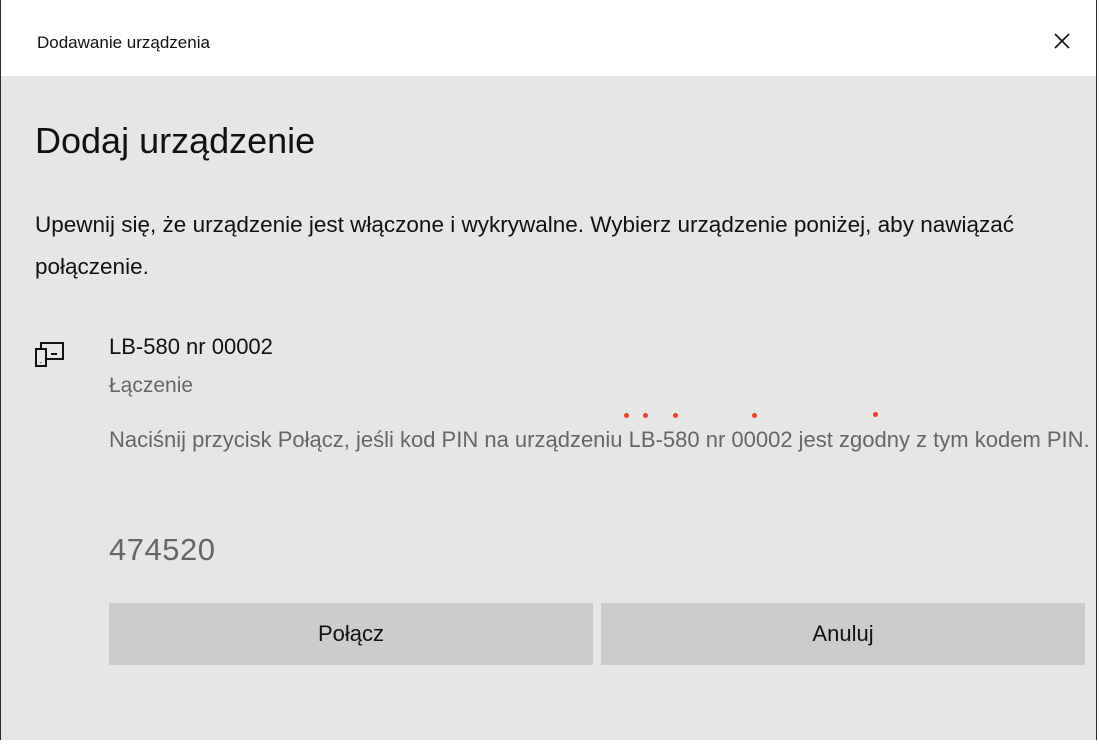 Image resolution: width=1099 pixels, height=748 pixels. What do you see at coordinates (843, 634) in the screenshot?
I see `cancel-button: Anuluj` at bounding box center [843, 634].